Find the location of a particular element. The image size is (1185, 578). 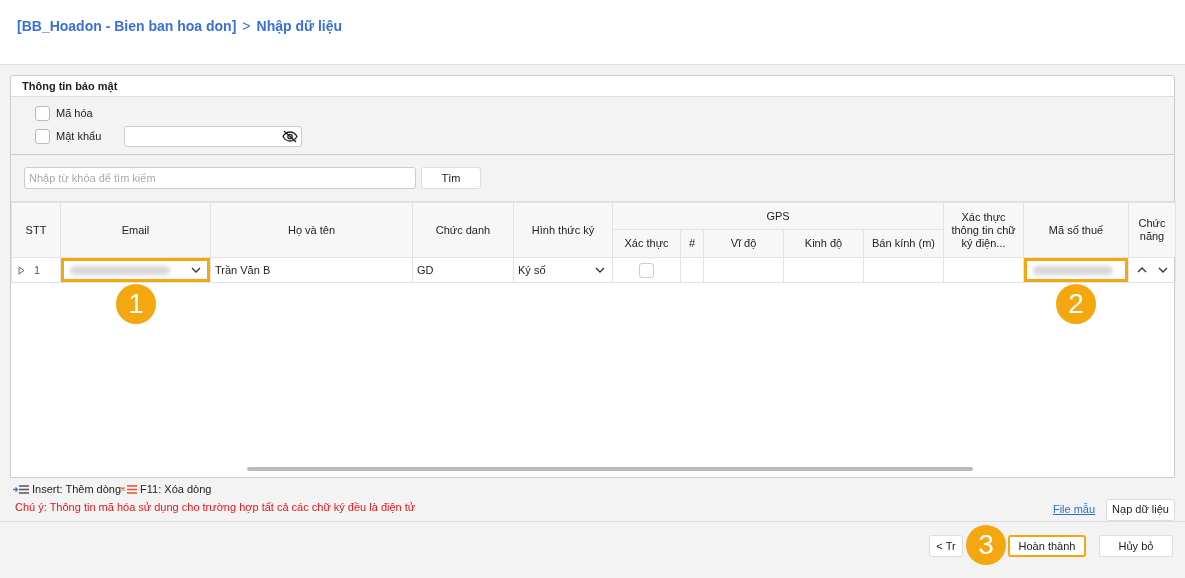

breadcrumb-link: [BB_Hoadon - Bien ban hoa don] is located at coordinates (127, 26).